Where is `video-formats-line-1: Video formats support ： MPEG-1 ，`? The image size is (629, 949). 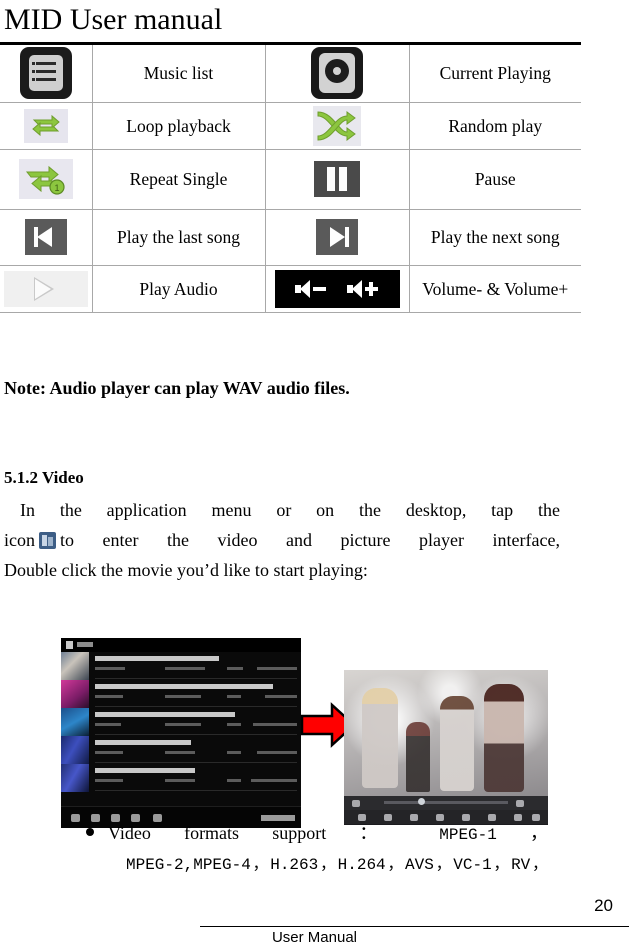 video-formats-line-1: Video formats support ： MPEG-1 ， is located at coordinates (328, 834).